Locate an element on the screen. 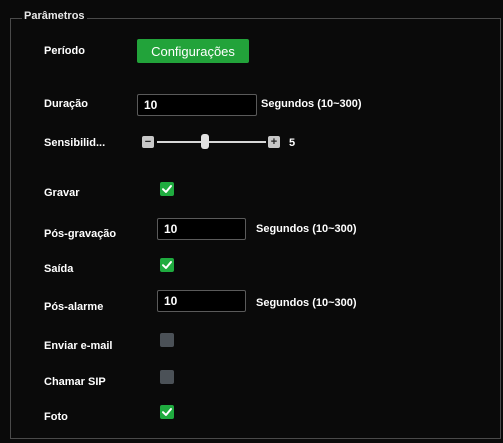  foto-checkbox is located at coordinates (167, 412).